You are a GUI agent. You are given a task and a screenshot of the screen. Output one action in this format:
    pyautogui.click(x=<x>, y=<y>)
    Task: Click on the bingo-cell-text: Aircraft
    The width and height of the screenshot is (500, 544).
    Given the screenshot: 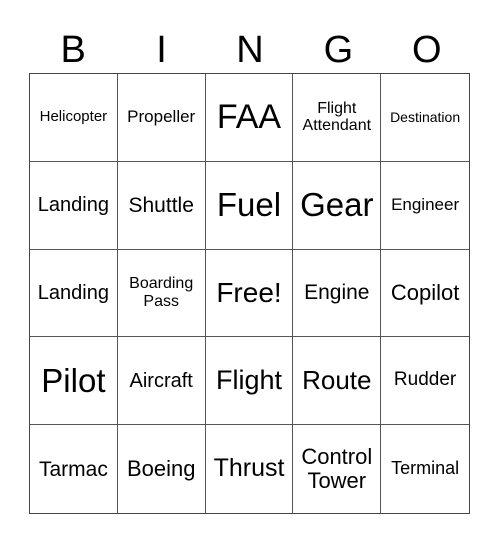 What is the action you would take?
    pyautogui.click(x=161, y=380)
    